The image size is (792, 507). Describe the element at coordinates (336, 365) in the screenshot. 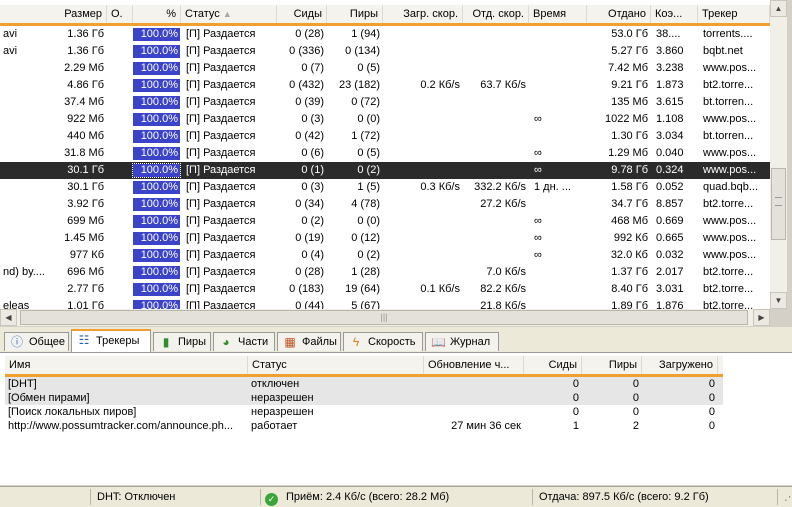

I see `trk-col-status-header: Статус` at that location.